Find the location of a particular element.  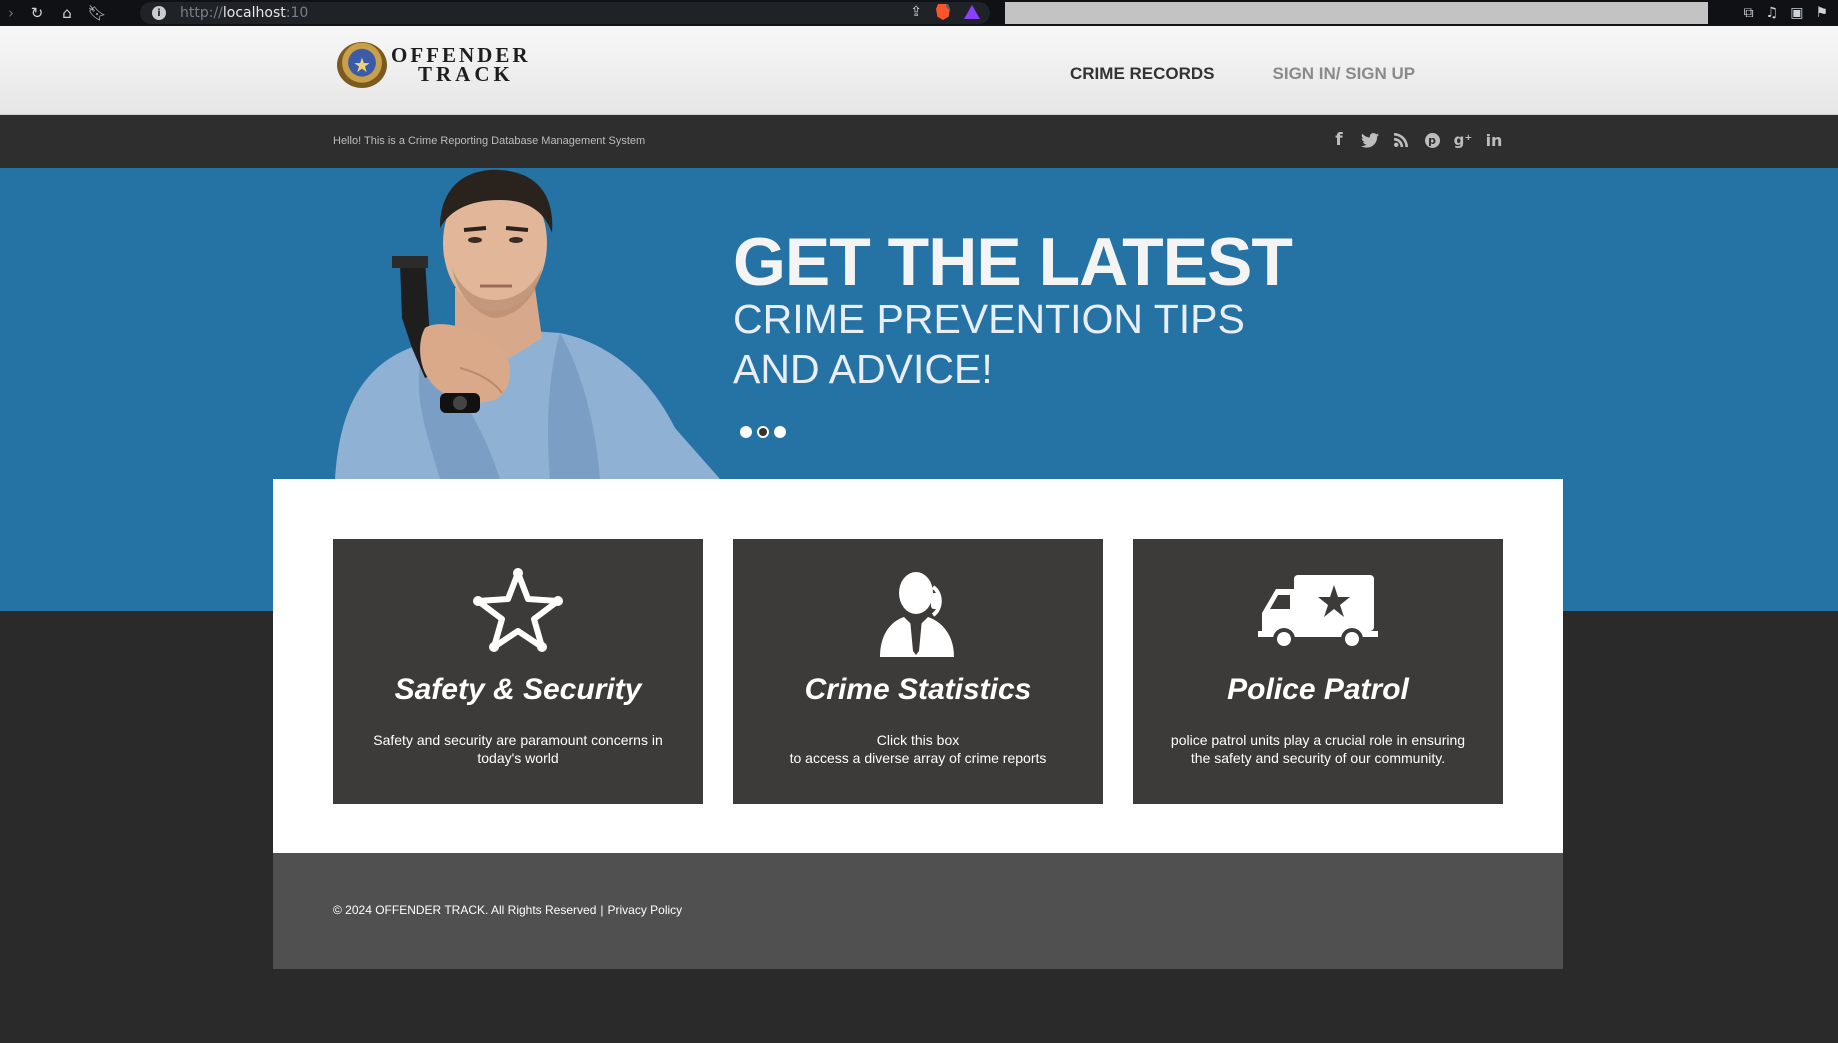

vpn-icon: ⚑ is located at coordinates (1821, 13).